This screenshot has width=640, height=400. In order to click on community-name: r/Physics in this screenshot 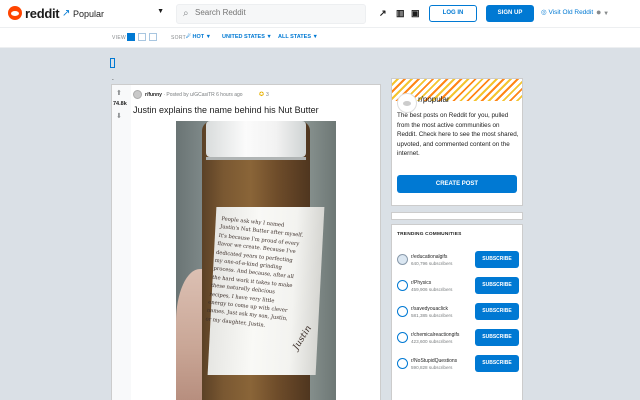, I will do `click(421, 283)`.